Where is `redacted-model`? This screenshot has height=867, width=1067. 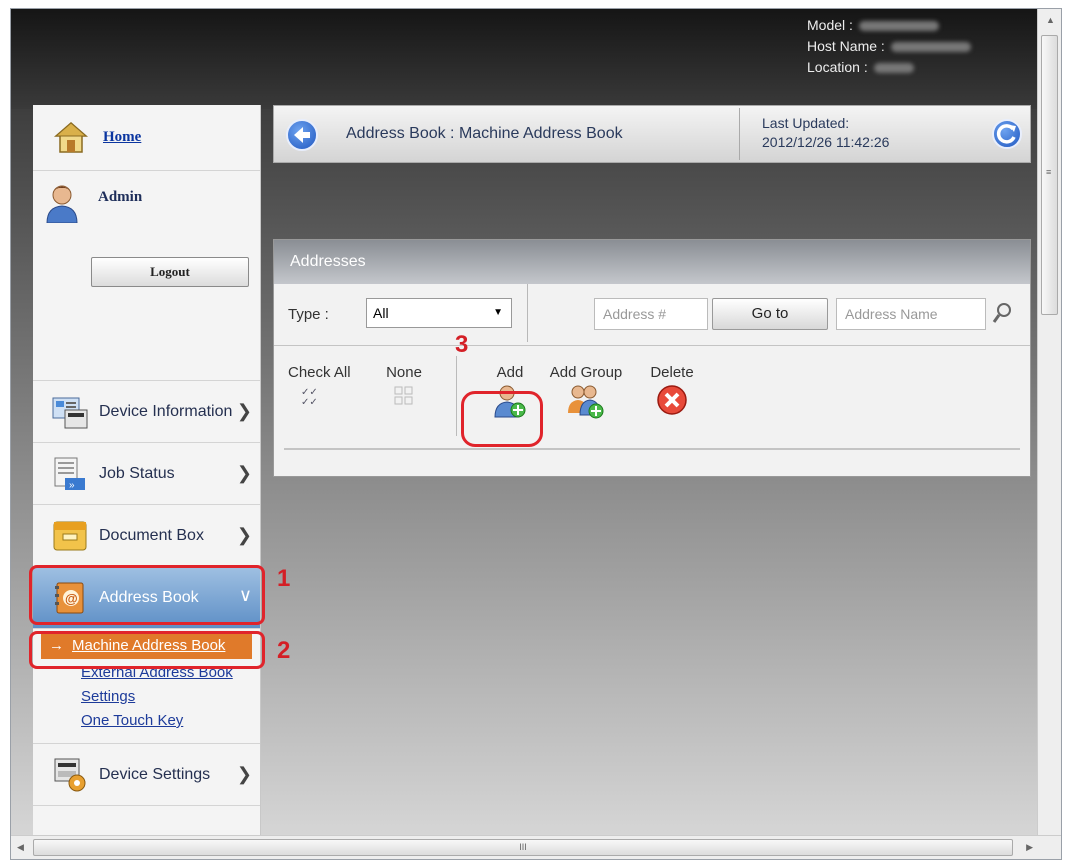
redacted-model is located at coordinates (898, 26).